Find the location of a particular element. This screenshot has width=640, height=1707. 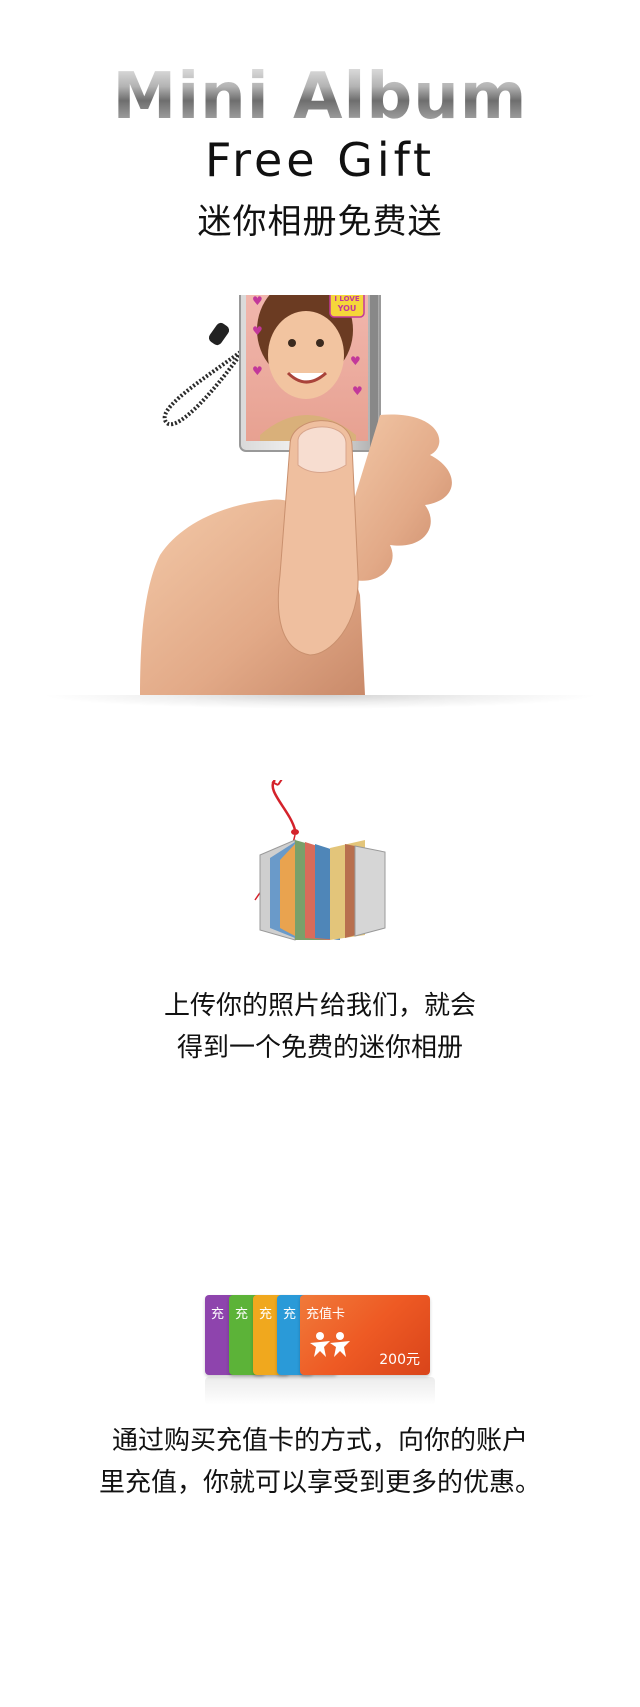

recharge-card-label: 充值卡 is located at coordinates (326, 1314).